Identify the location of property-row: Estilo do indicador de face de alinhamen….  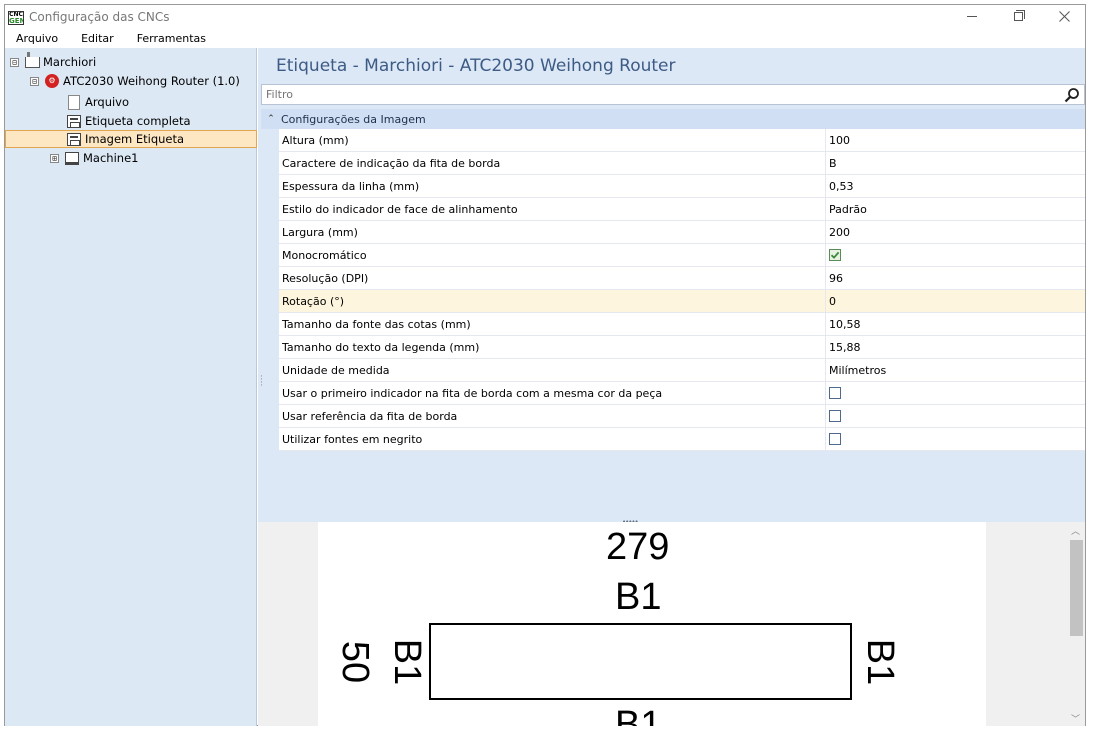
(682, 209).